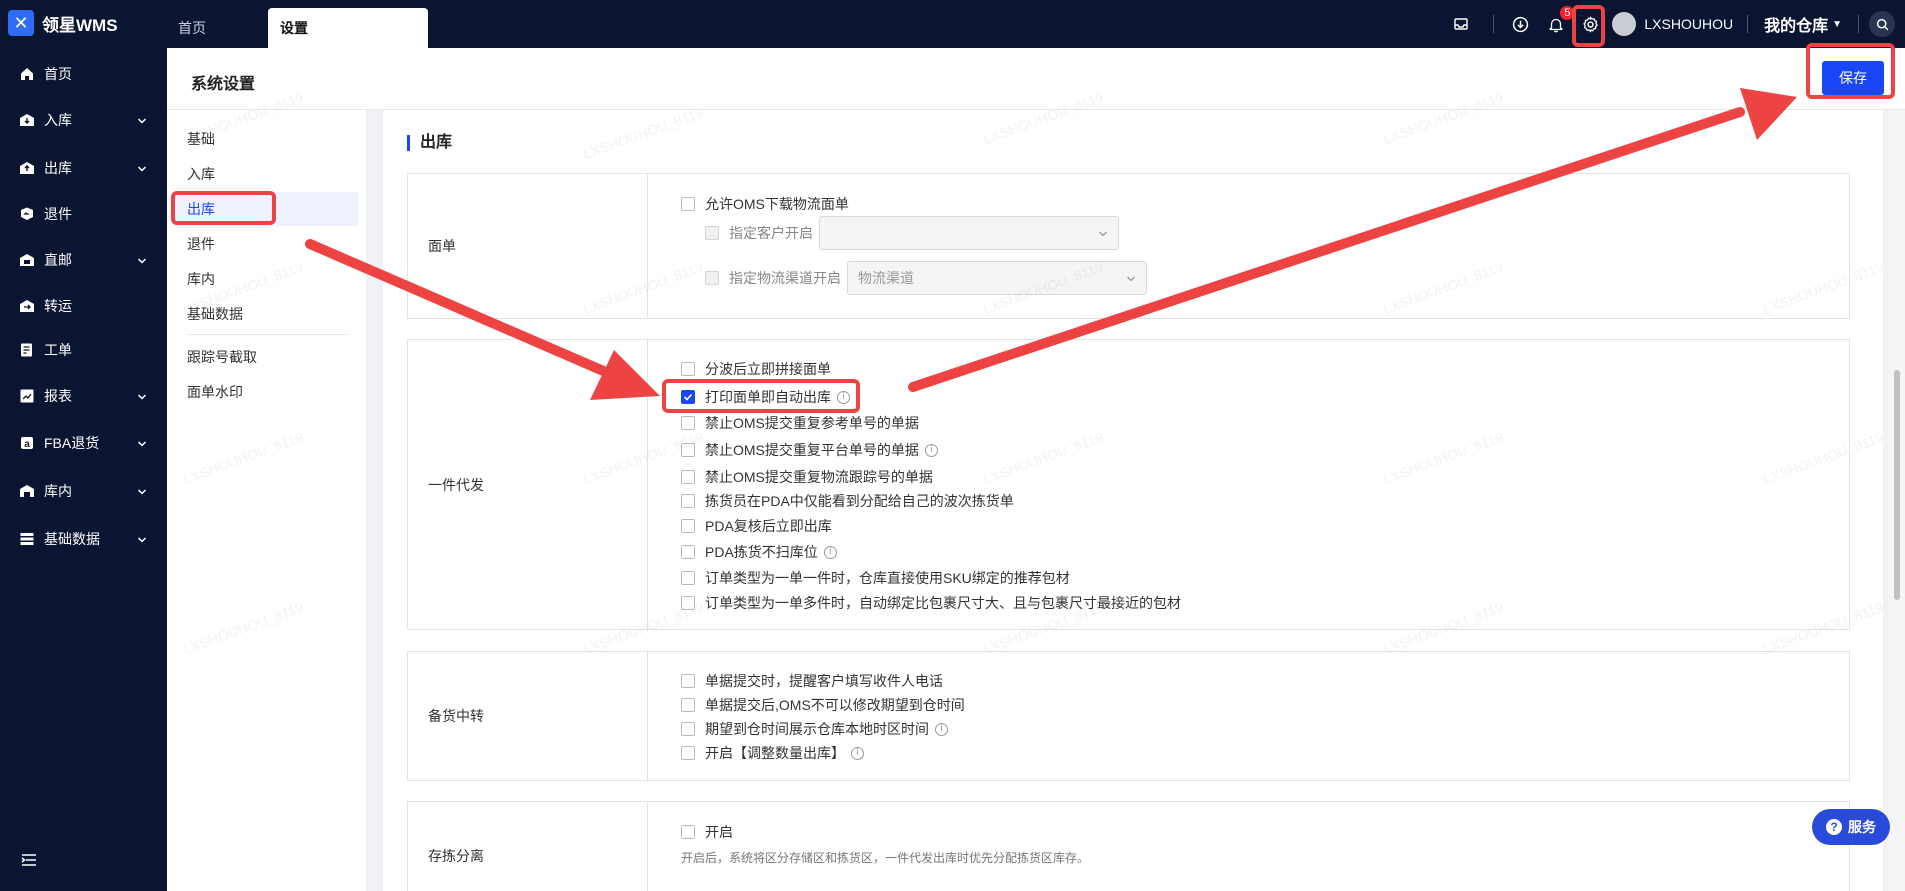 The width and height of the screenshot is (1905, 891). I want to click on dropship-option: 拣货员在PDA中仅能看到分配给自己的波次拣货单, so click(847, 501).